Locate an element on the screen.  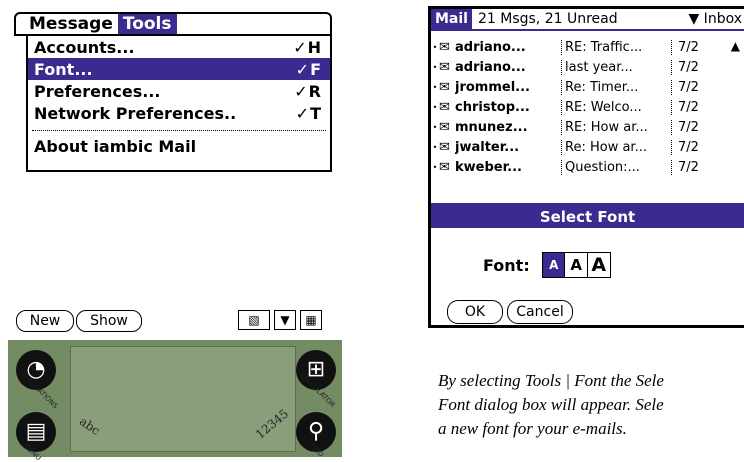
message-row: • ✉ kweber... Question:... 7/2 is located at coordinates (587, 167).